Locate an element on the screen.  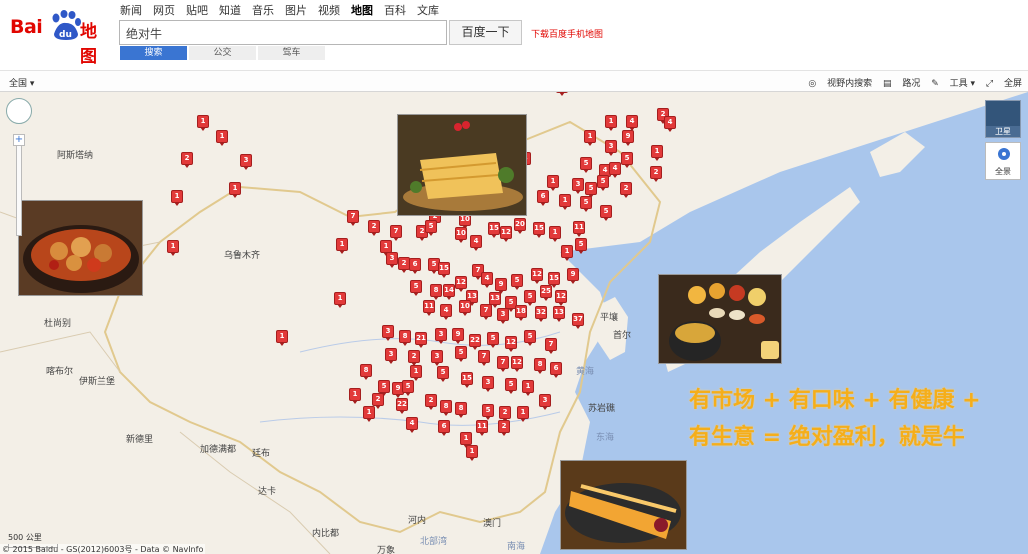
satellite-layer-button: 卫星 is located at coordinates (1003, 119).